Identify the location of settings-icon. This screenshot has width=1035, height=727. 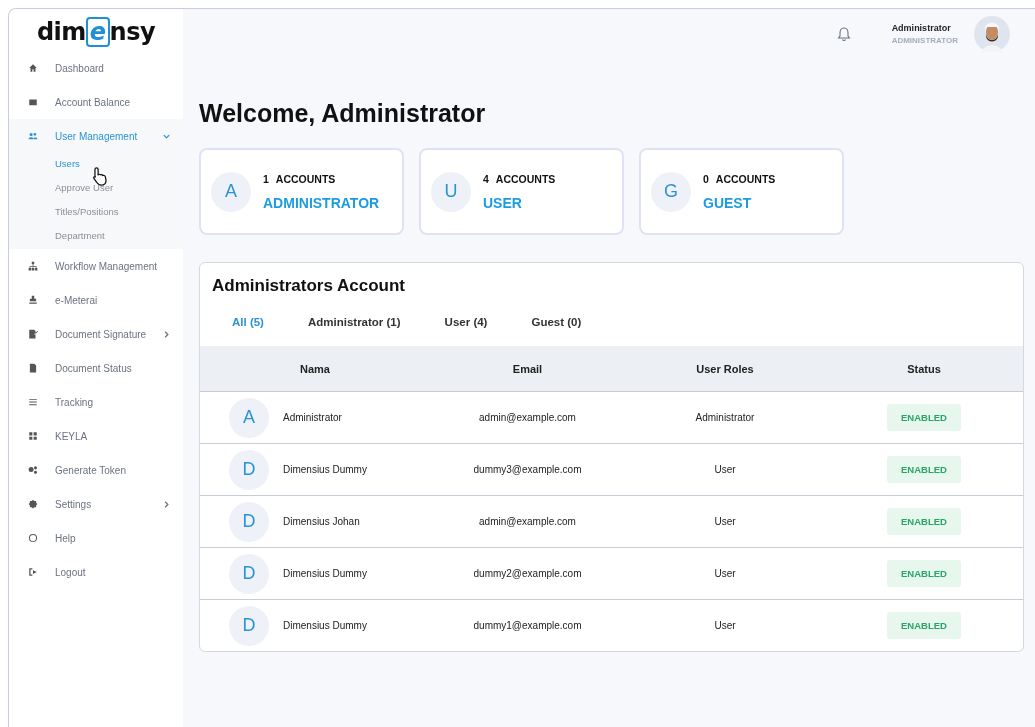
(33, 504).